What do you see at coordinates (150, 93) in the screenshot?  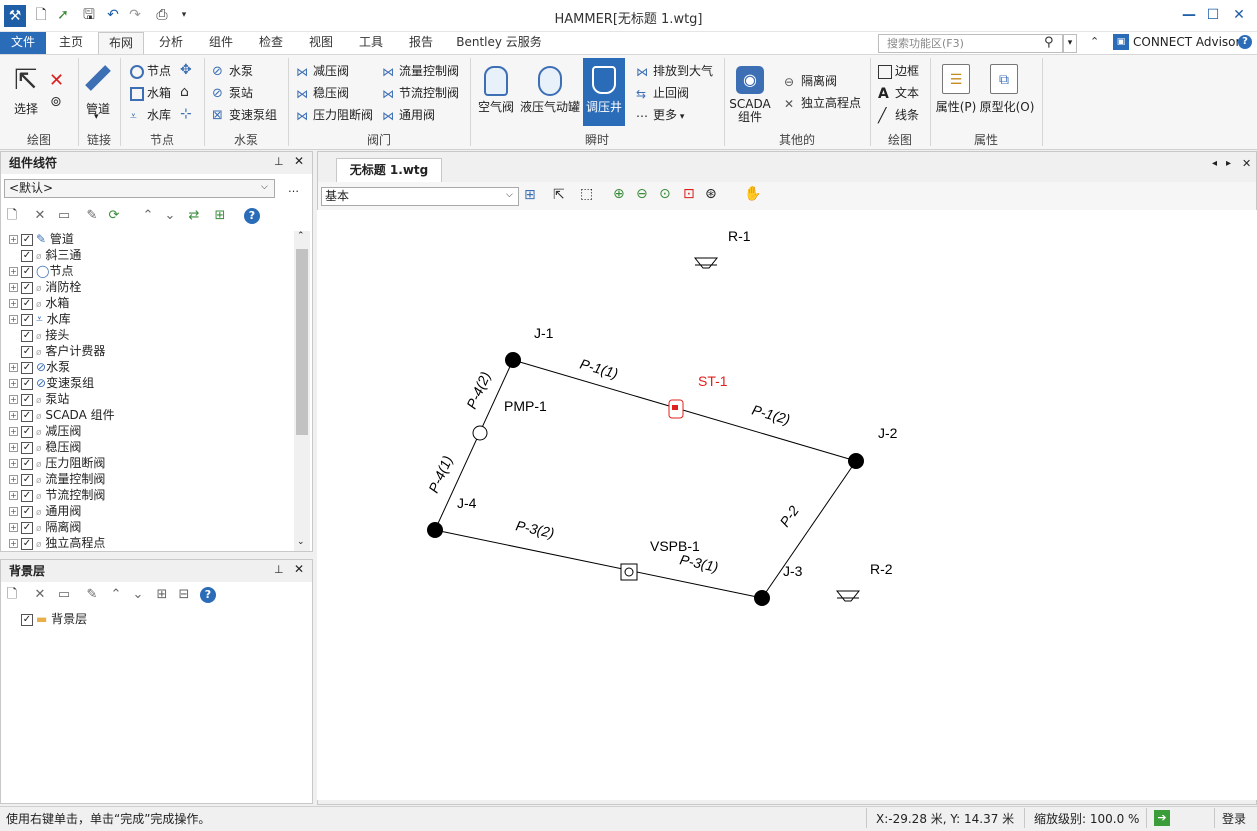 I see `tank-button: 水箱` at bounding box center [150, 93].